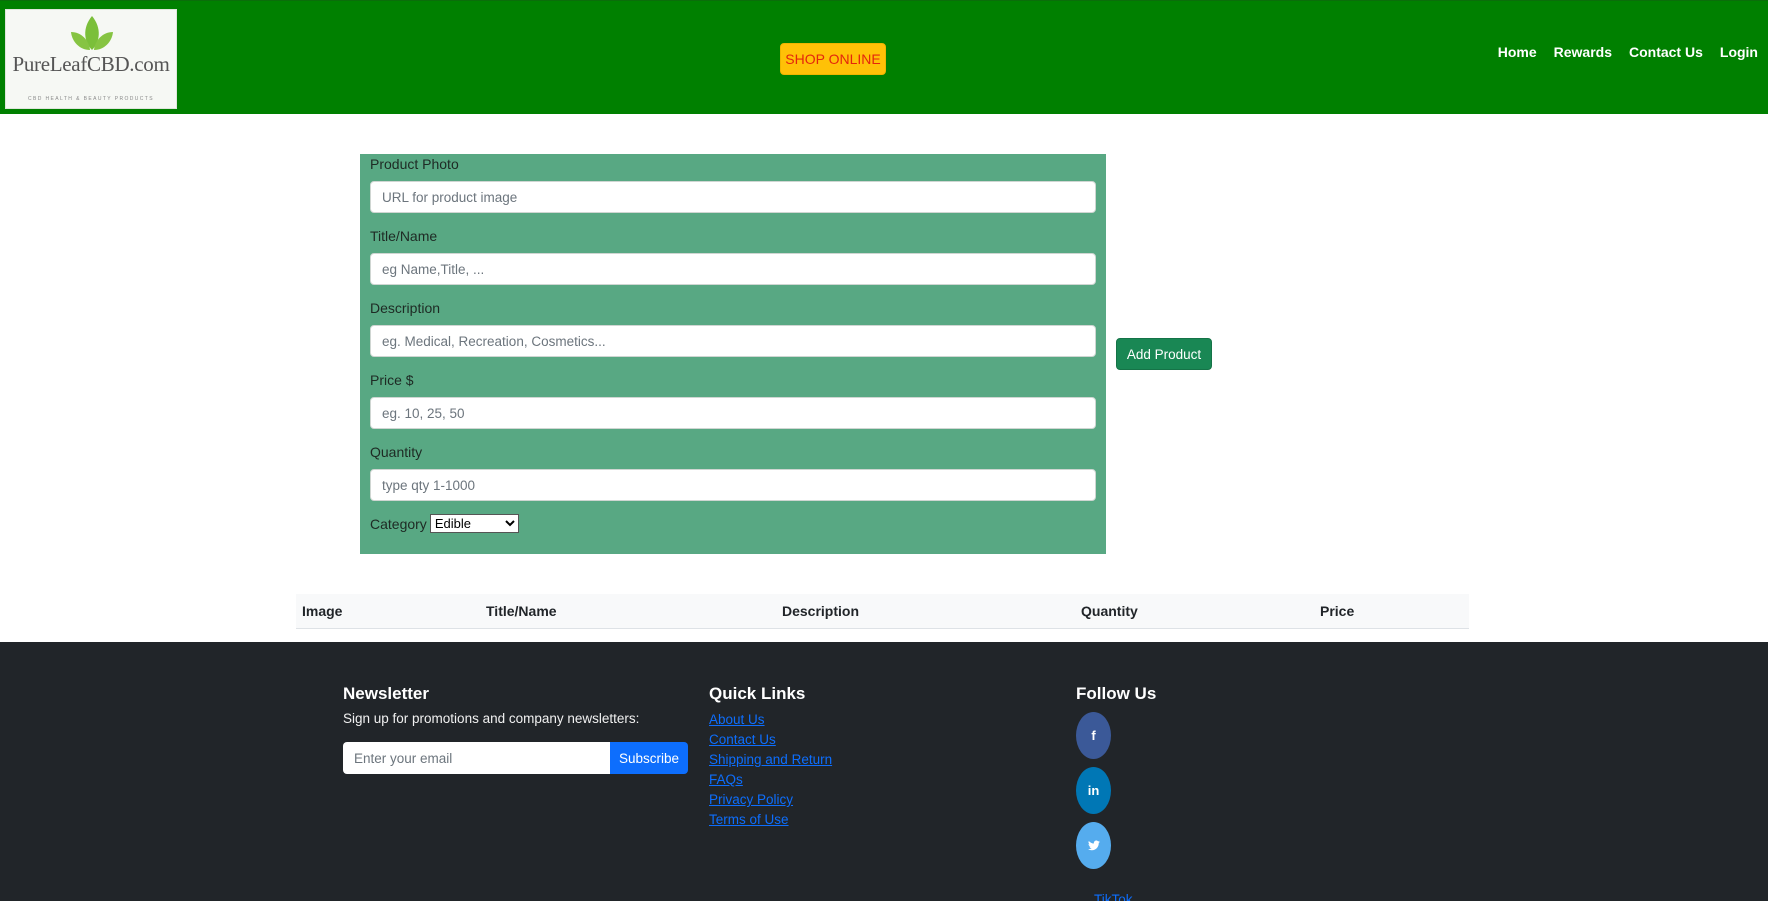 The image size is (1771, 901). What do you see at coordinates (1337, 611) in the screenshot?
I see `column-header-price: Price` at bounding box center [1337, 611].